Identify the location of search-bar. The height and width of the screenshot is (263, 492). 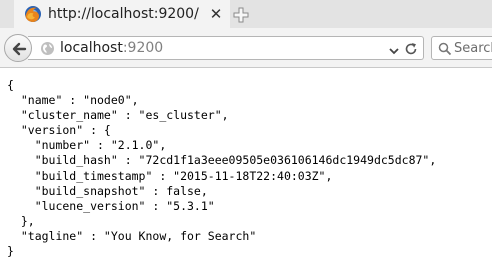
(461, 48).